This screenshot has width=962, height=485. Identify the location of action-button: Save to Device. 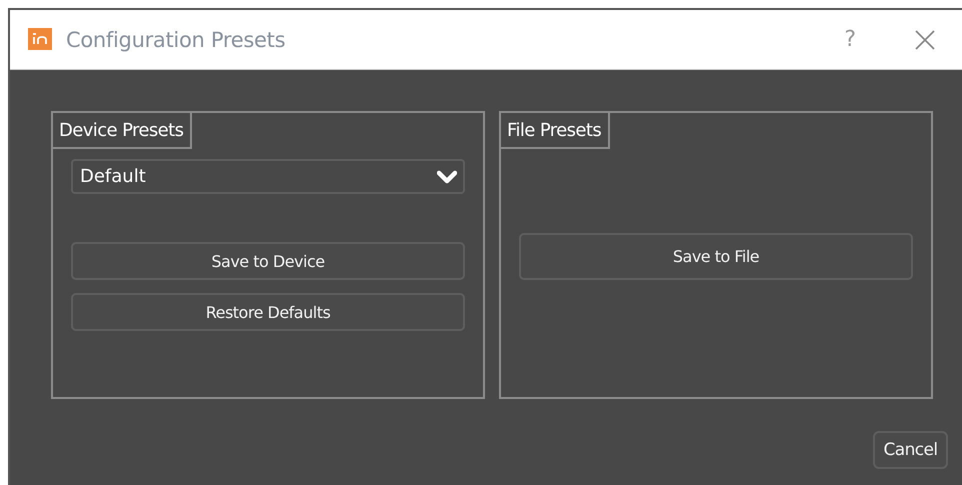
(268, 261).